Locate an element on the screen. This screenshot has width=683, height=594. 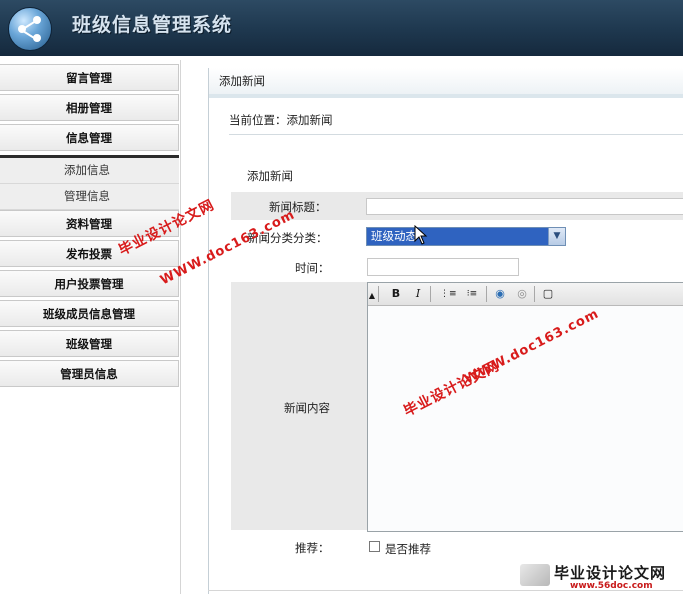
footer-watermark: 毕业设计论文网 www.56doc.com is located at coordinates (601, 577).